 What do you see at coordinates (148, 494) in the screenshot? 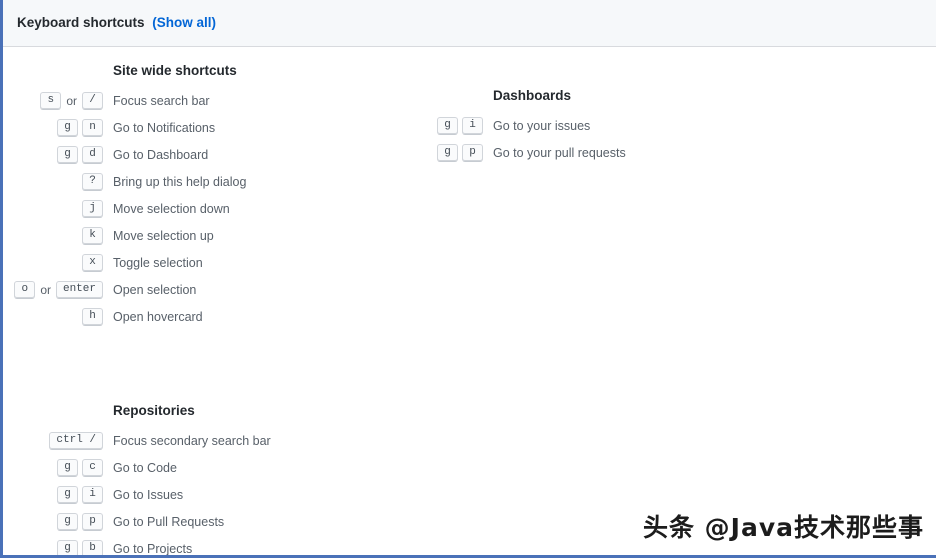
I see `shortcut-label: Go to Issues` at bounding box center [148, 494].